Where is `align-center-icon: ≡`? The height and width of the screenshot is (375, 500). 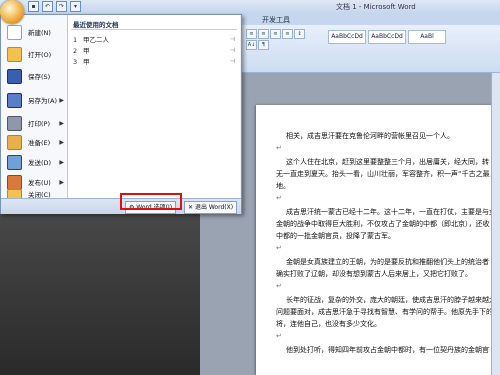
align-center-icon: ≡ is located at coordinates (263, 34).